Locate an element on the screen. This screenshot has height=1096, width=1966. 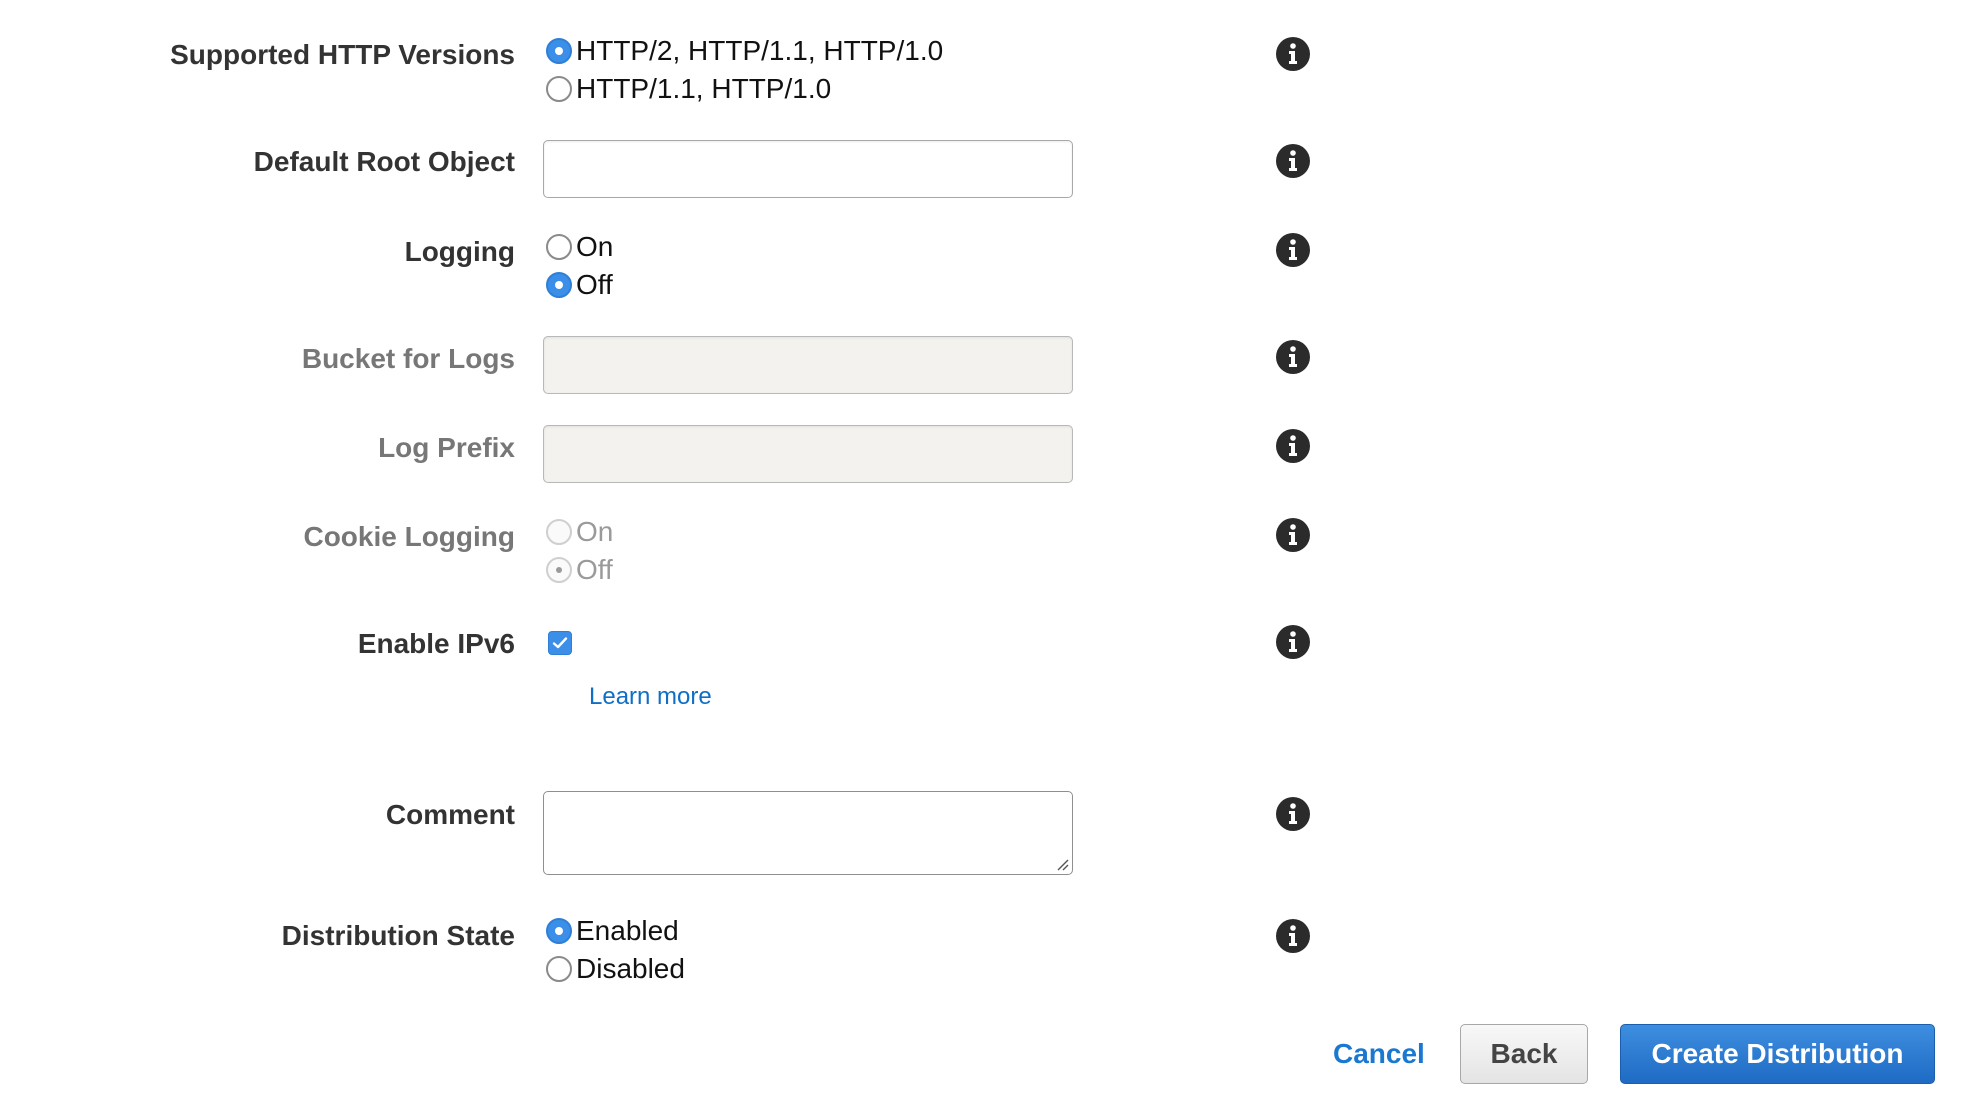
checkmark-icon is located at coordinates (560, 643).